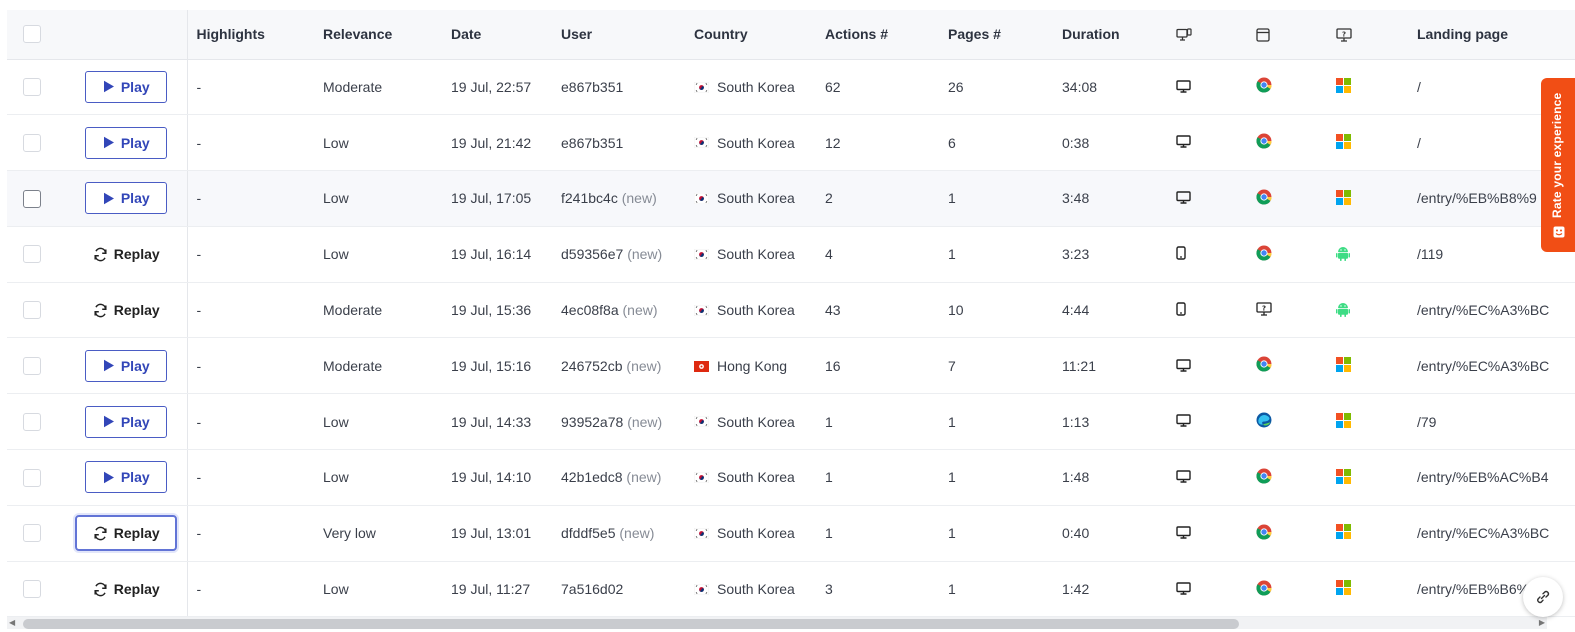  What do you see at coordinates (1367, 35) in the screenshot?
I see `header-os: ?` at bounding box center [1367, 35].